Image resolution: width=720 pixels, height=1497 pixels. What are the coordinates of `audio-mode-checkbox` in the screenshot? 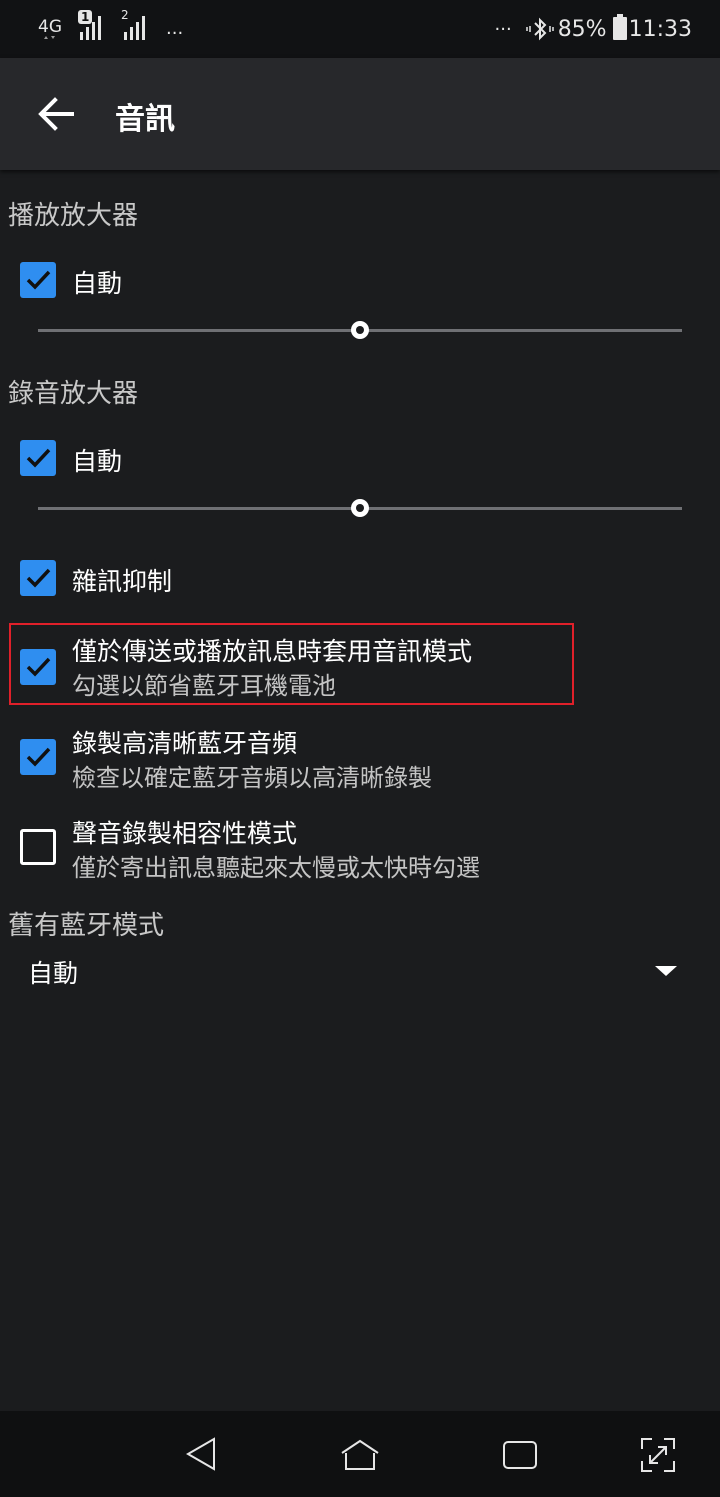 It's located at (38, 667).